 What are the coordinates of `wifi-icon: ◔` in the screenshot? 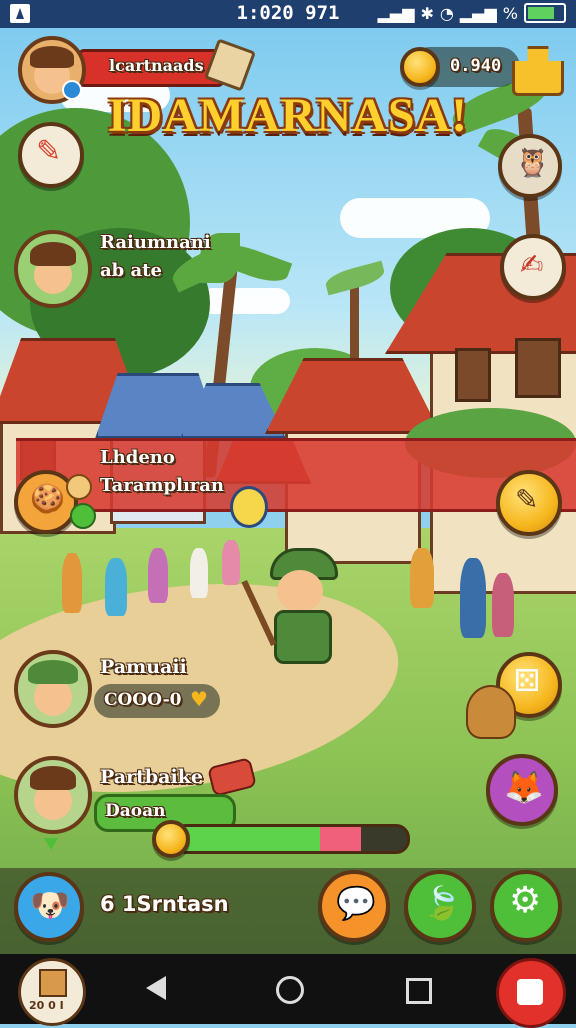 It's located at (446, 13).